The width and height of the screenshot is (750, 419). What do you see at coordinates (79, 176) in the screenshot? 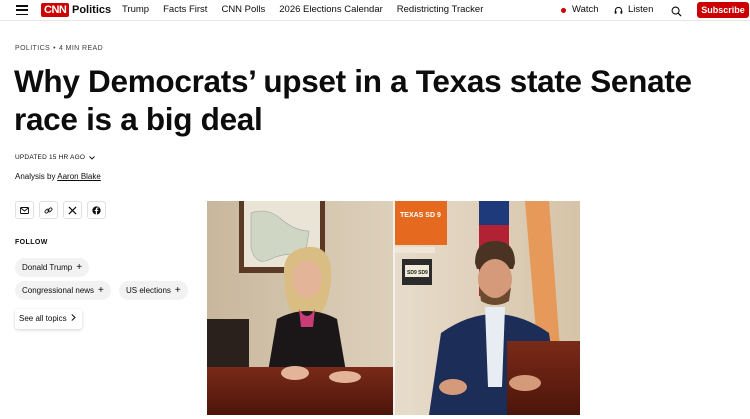
I see `author-link: Aaron Blake` at bounding box center [79, 176].